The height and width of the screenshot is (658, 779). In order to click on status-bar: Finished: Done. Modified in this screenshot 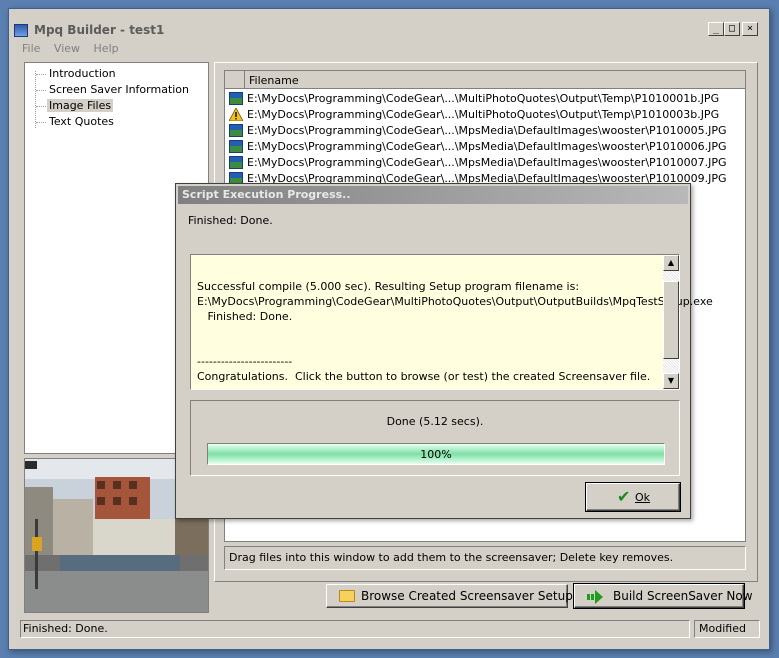, I will do `click(390, 629)`.